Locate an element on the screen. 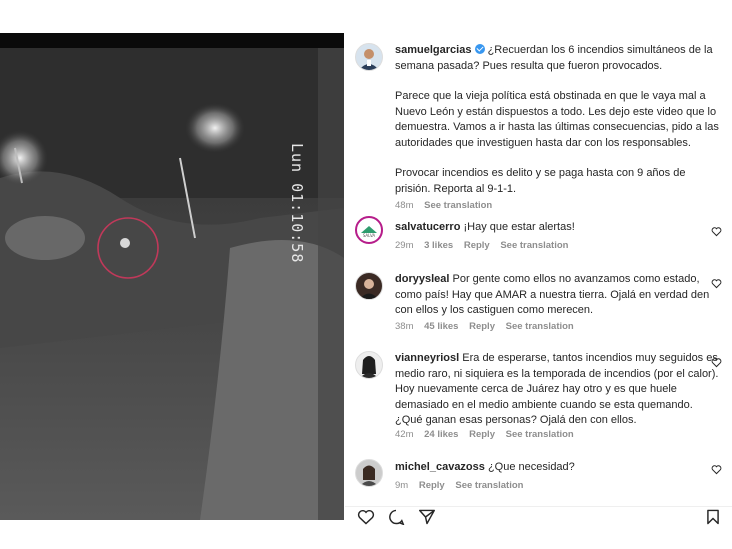  comment-username: doryysleal is located at coordinates (422, 279).